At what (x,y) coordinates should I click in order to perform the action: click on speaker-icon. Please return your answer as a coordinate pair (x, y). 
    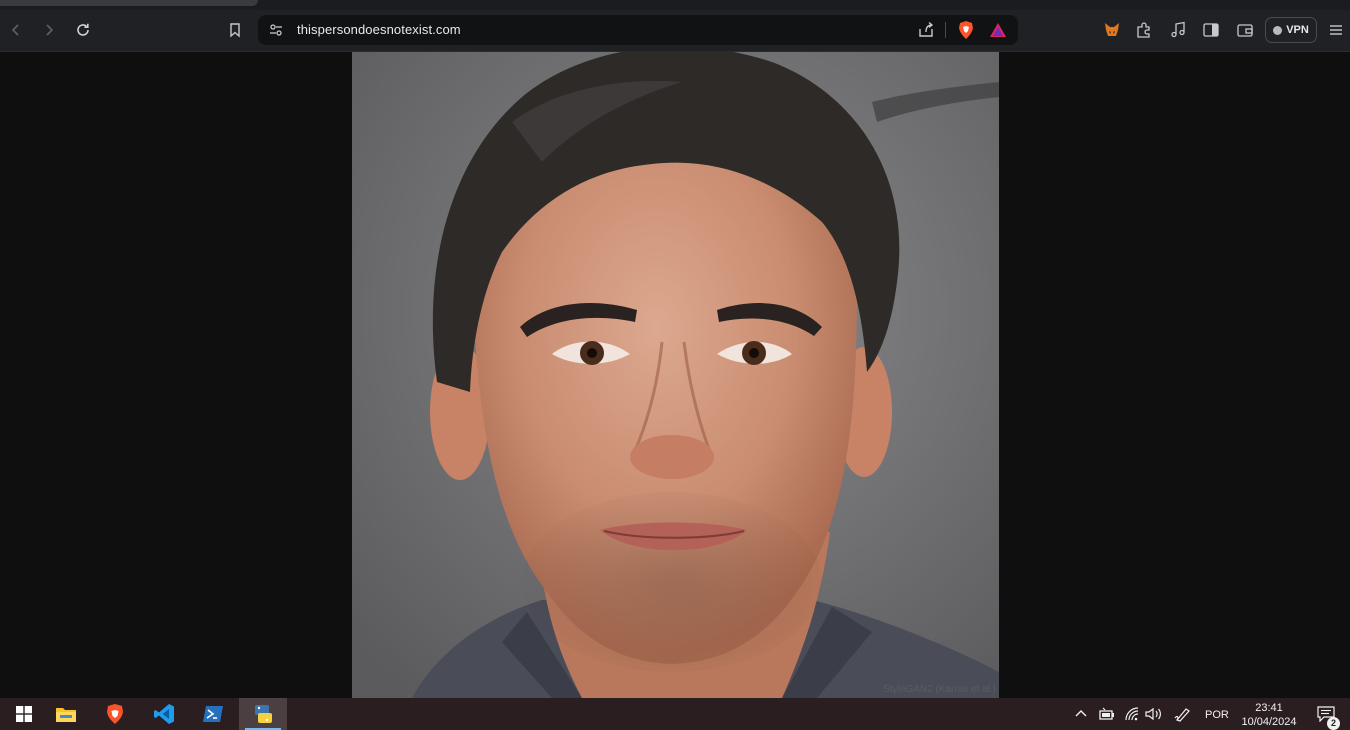
    Looking at the image, I should click on (1153, 714).